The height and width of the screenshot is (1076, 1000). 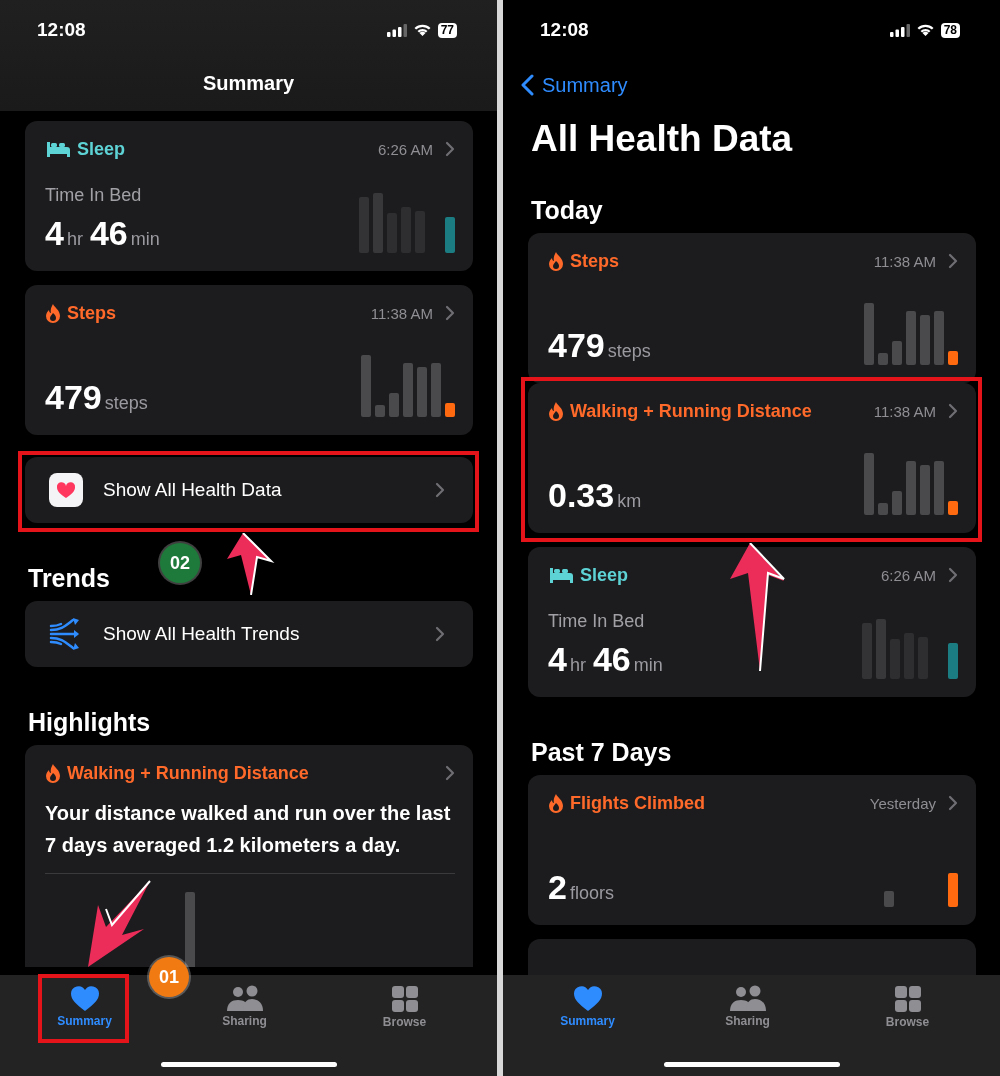 I want to click on metric-card: Flights Climbed Yesterday 2 floors, so click(x=752, y=850).